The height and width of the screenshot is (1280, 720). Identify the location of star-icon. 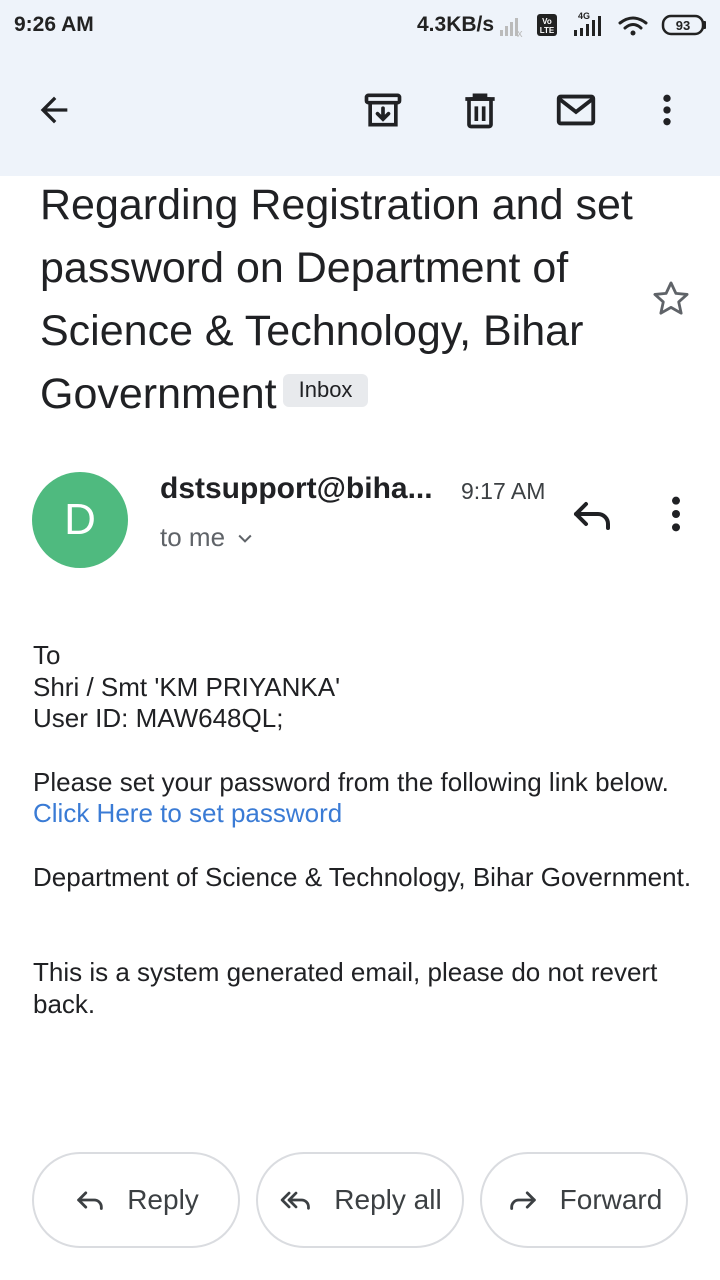
(671, 299).